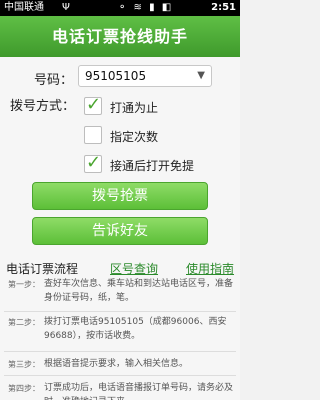  I want to click on option-label: 接通后打开免提, so click(152, 166).